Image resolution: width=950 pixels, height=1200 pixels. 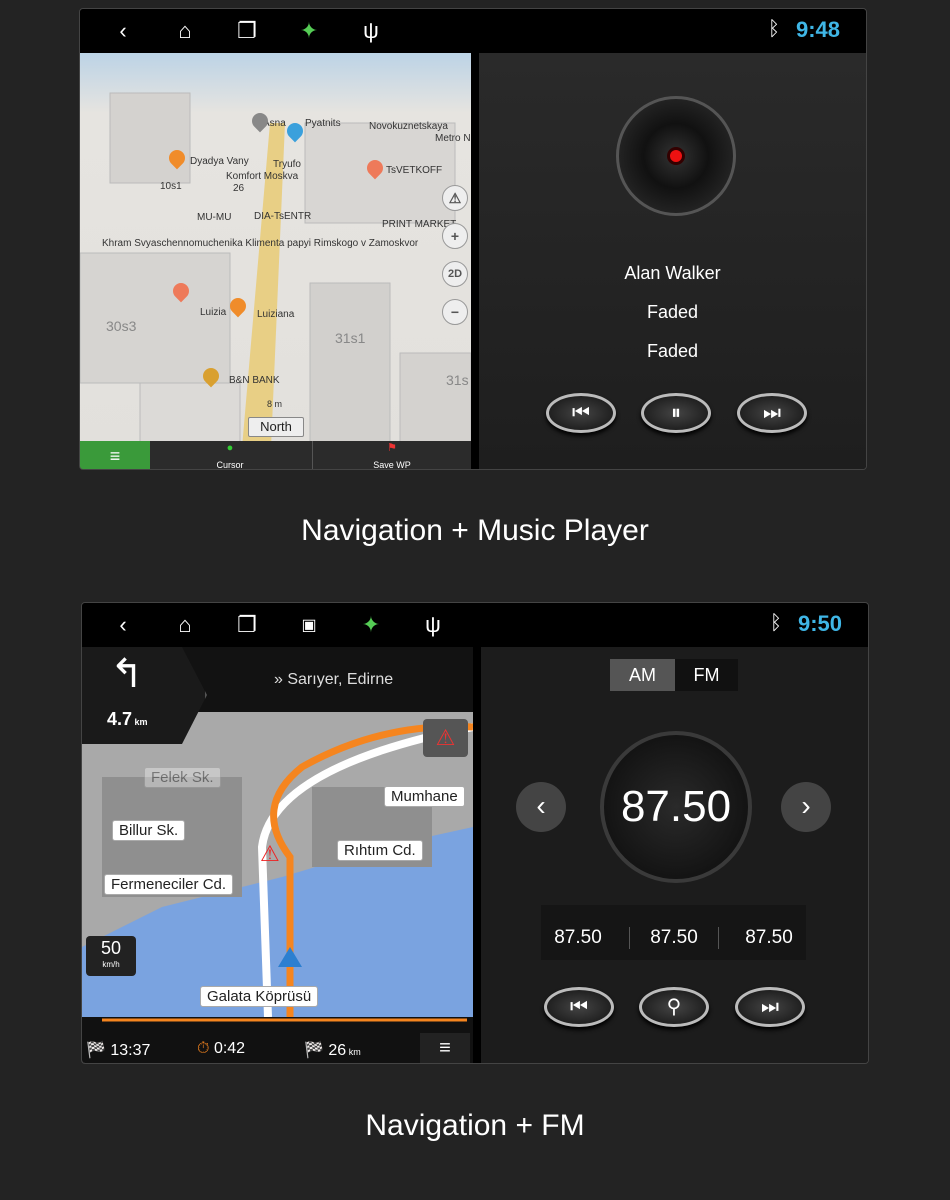 What do you see at coordinates (270, 853) in the screenshot?
I see `traffic-warning-icon: ⚠` at bounding box center [270, 853].